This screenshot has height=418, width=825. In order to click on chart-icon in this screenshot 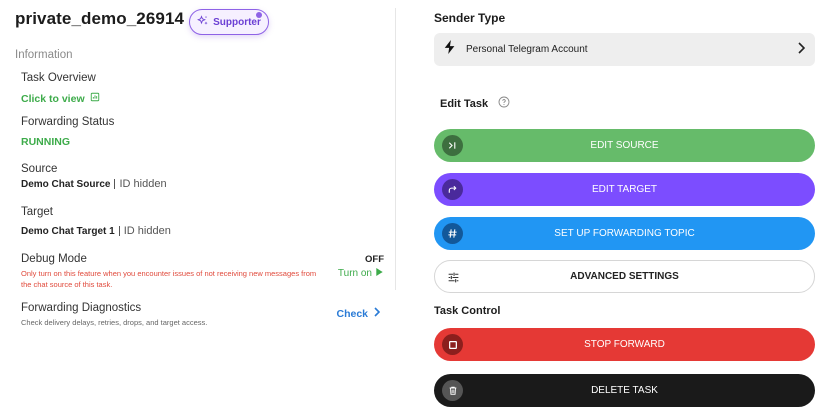, I will do `click(95, 98)`.